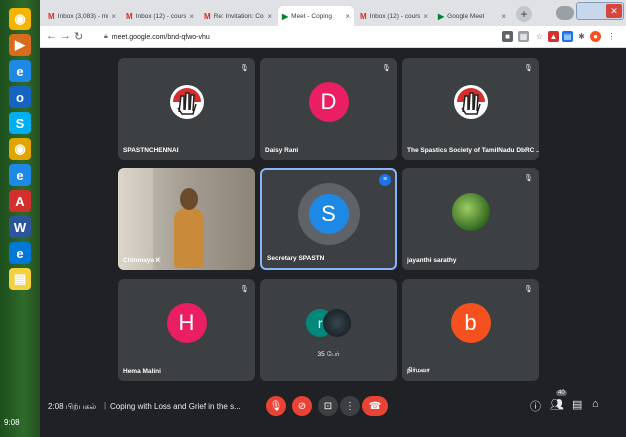 This screenshot has height=437, width=626. I want to click on url-text: meet.google.com/bnd-qfwo-vhu, so click(160, 37).